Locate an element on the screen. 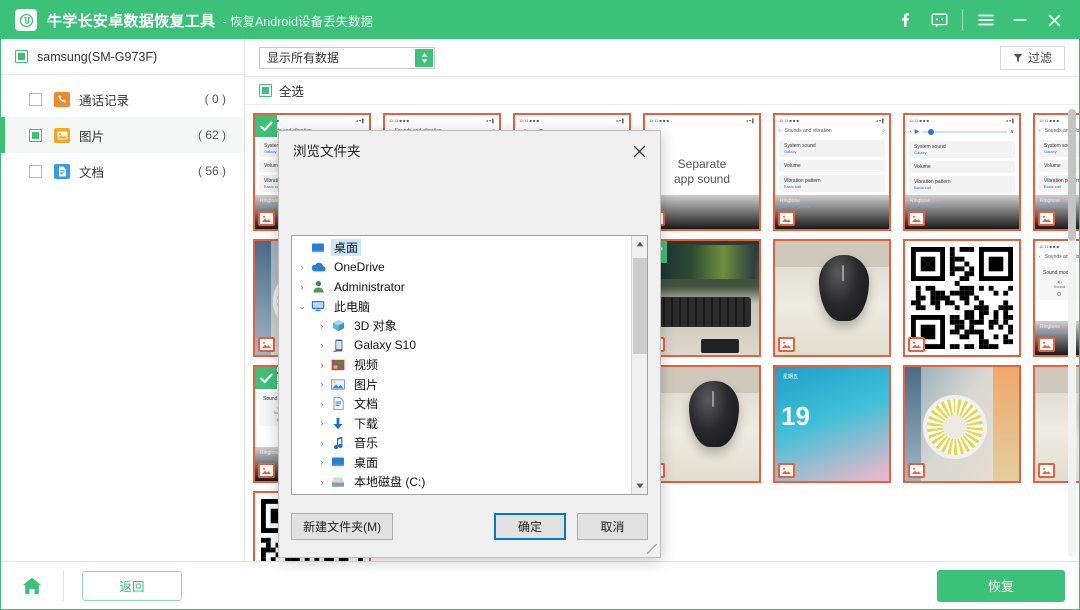 This screenshot has height=610, width=1080. filter-button: 过滤 is located at coordinates (1032, 57).